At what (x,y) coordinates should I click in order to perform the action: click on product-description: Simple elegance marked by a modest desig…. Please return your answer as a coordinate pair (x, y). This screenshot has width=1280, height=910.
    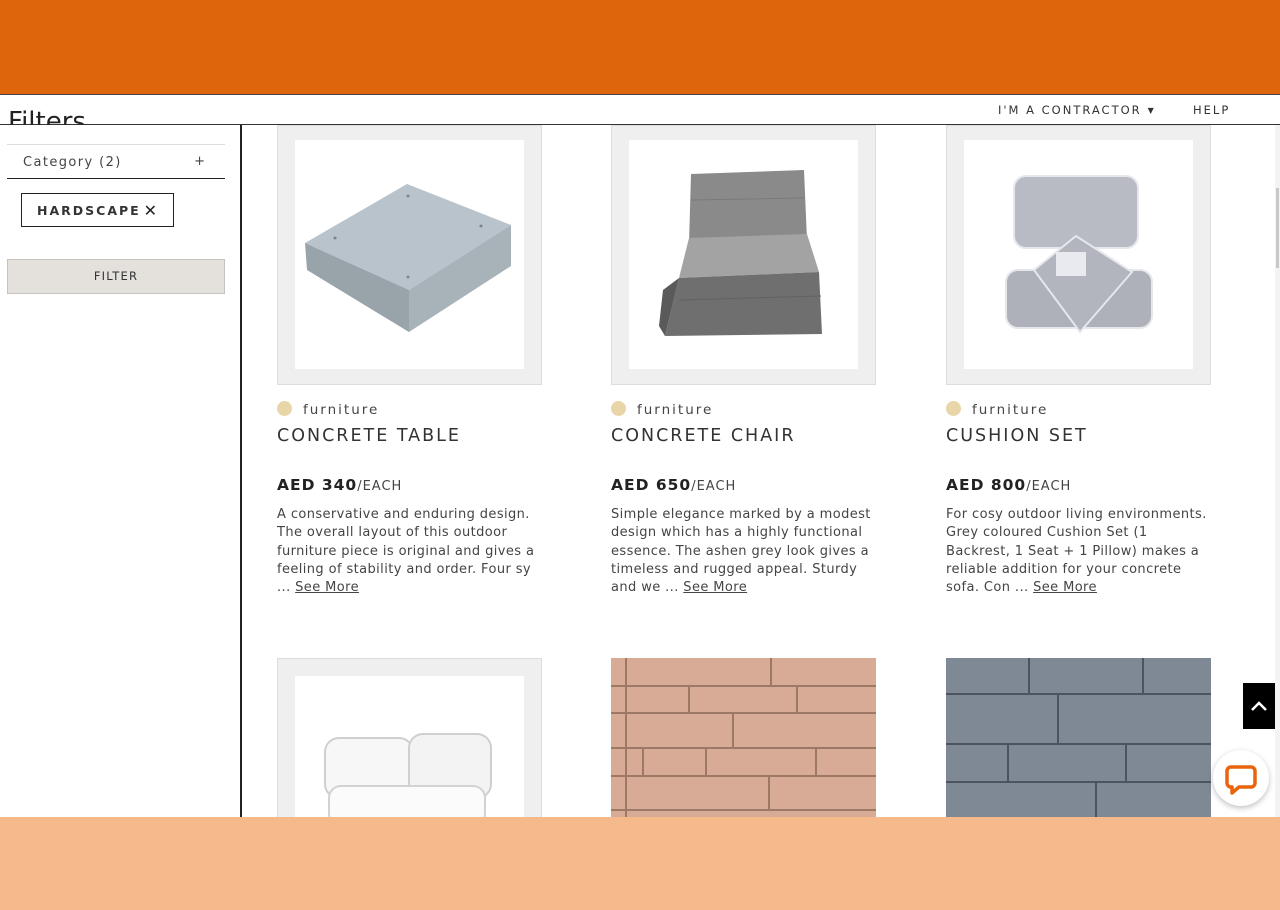
    Looking at the image, I should click on (743, 551).